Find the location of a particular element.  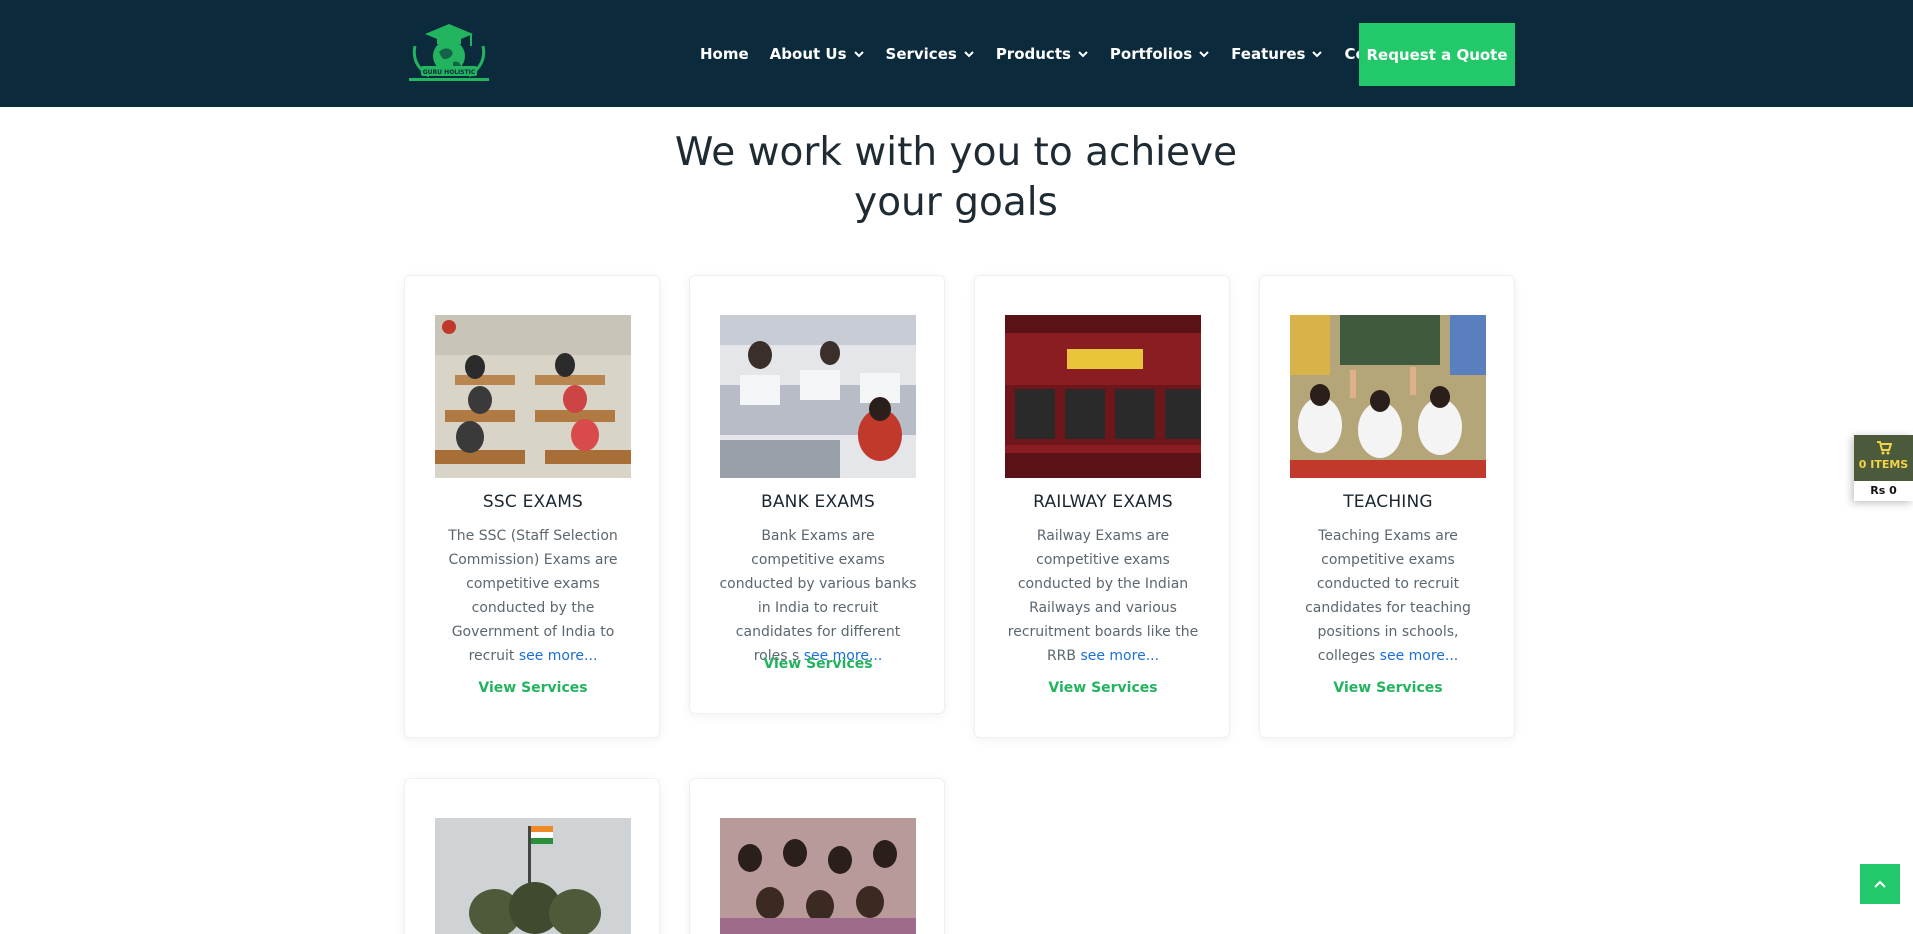

card-title: SSC EXAMS is located at coordinates (533, 502).